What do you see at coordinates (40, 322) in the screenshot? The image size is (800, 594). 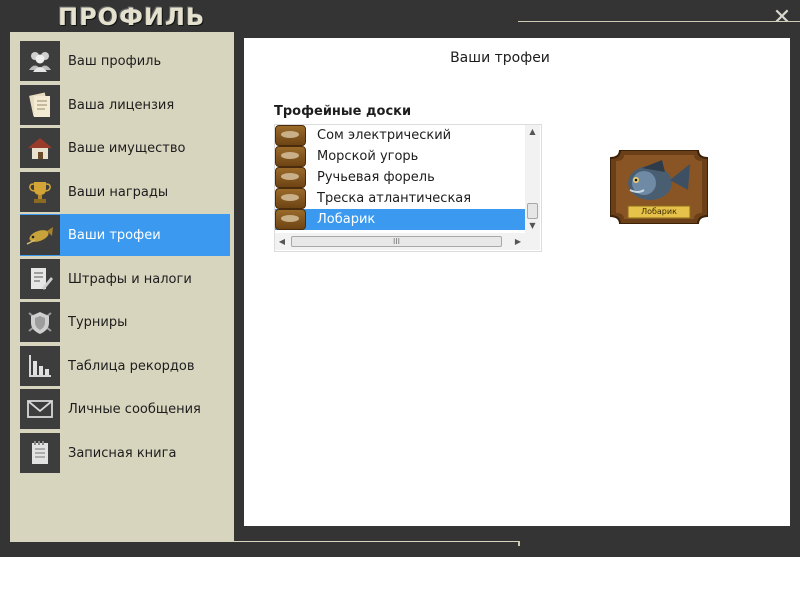 I see `tournament-shield-icon` at bounding box center [40, 322].